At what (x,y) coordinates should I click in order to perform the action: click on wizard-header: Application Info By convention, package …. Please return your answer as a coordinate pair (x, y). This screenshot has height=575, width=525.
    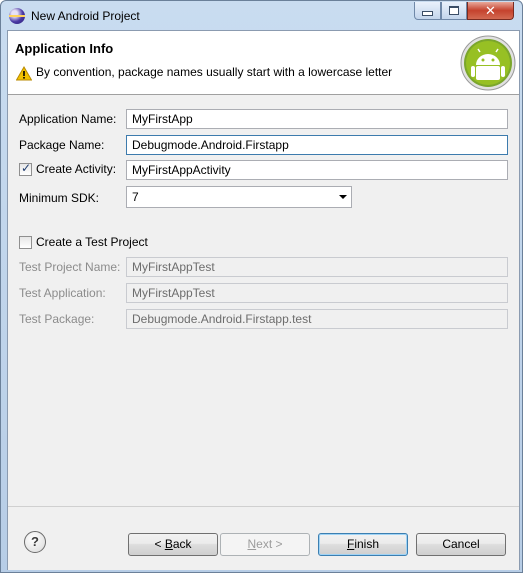
    Looking at the image, I should click on (263, 63).